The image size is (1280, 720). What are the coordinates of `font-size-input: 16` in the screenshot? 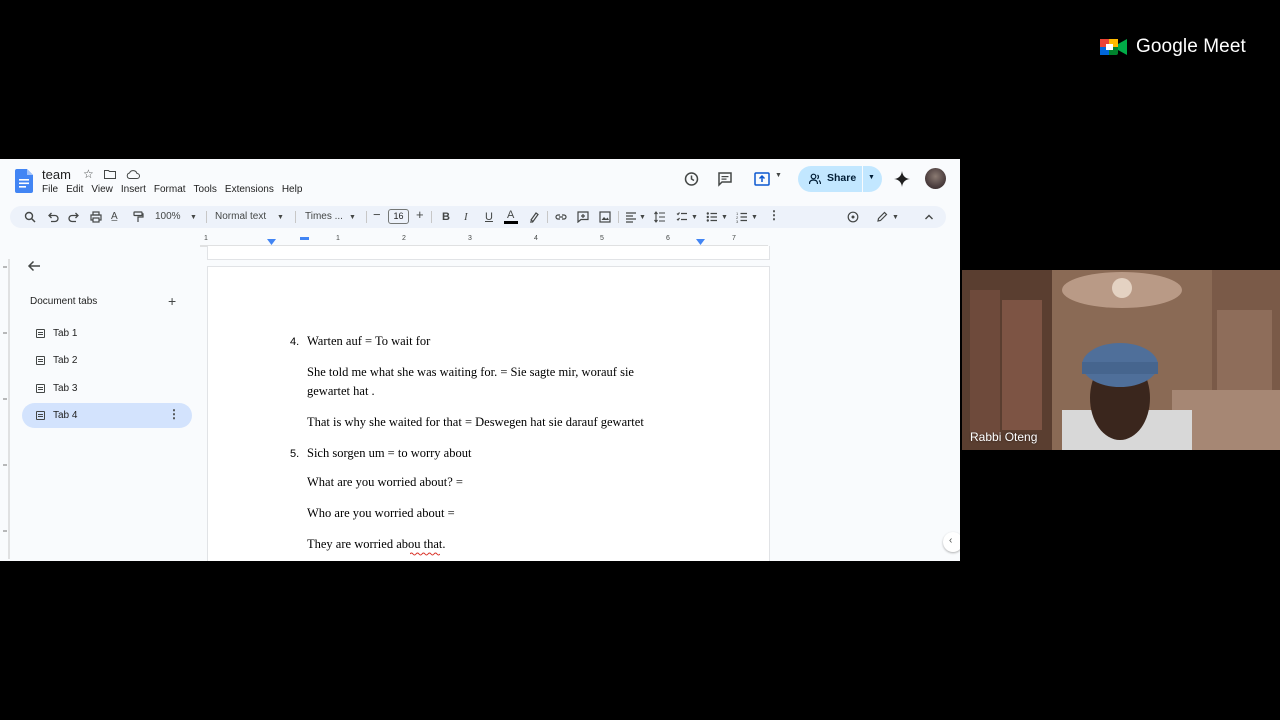 It's located at (398, 216).